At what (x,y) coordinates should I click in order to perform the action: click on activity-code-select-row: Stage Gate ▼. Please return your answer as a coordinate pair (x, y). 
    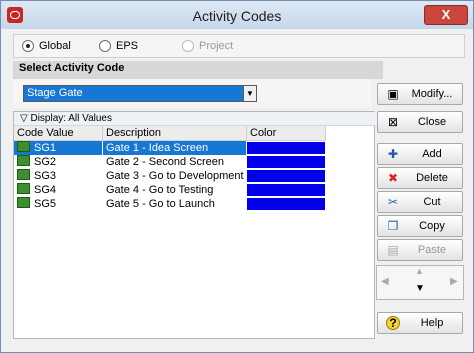
    Looking at the image, I should click on (192, 93).